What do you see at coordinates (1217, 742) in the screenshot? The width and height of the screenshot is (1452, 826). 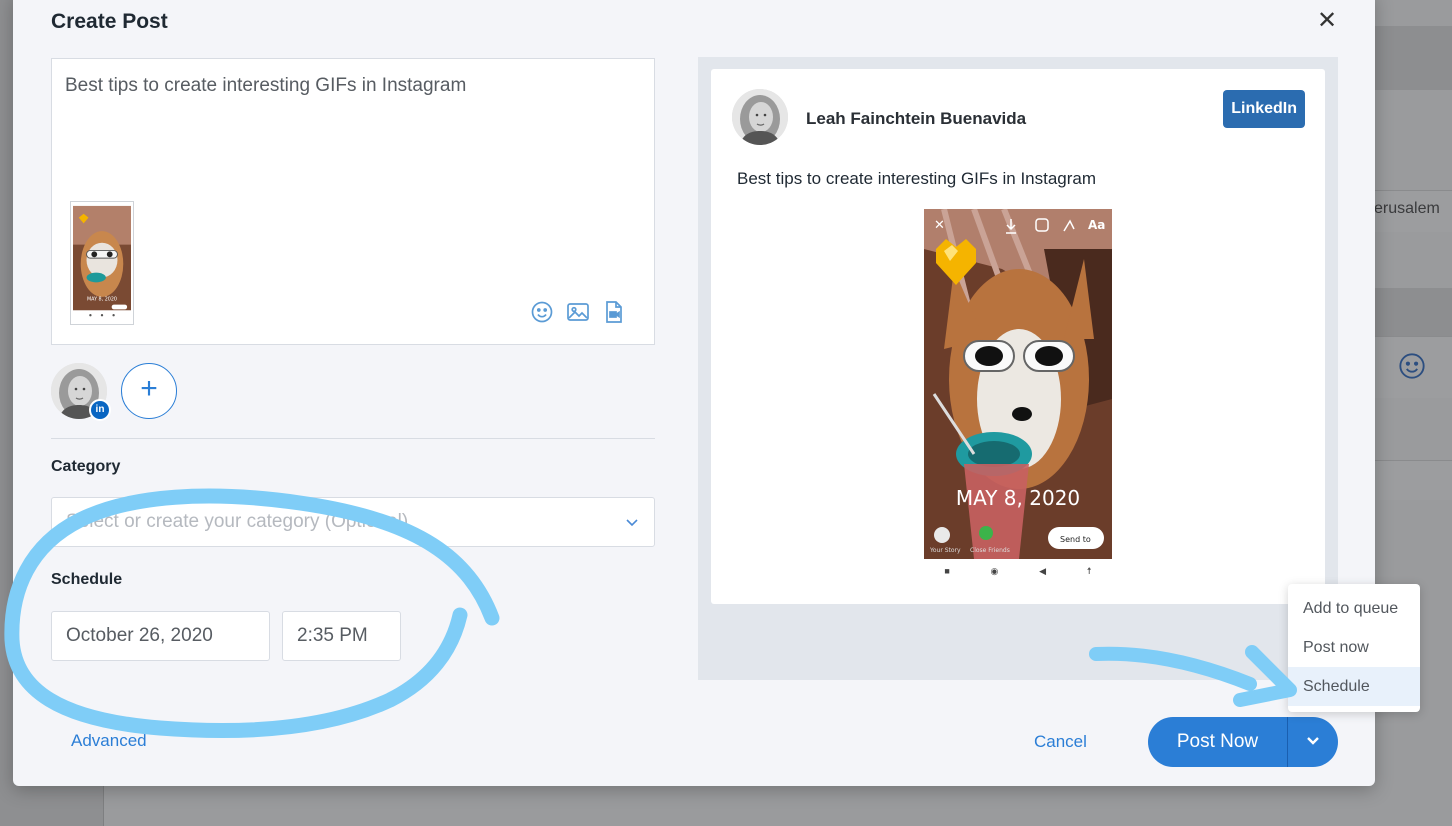 I see `post-now-button: Post Now` at bounding box center [1217, 742].